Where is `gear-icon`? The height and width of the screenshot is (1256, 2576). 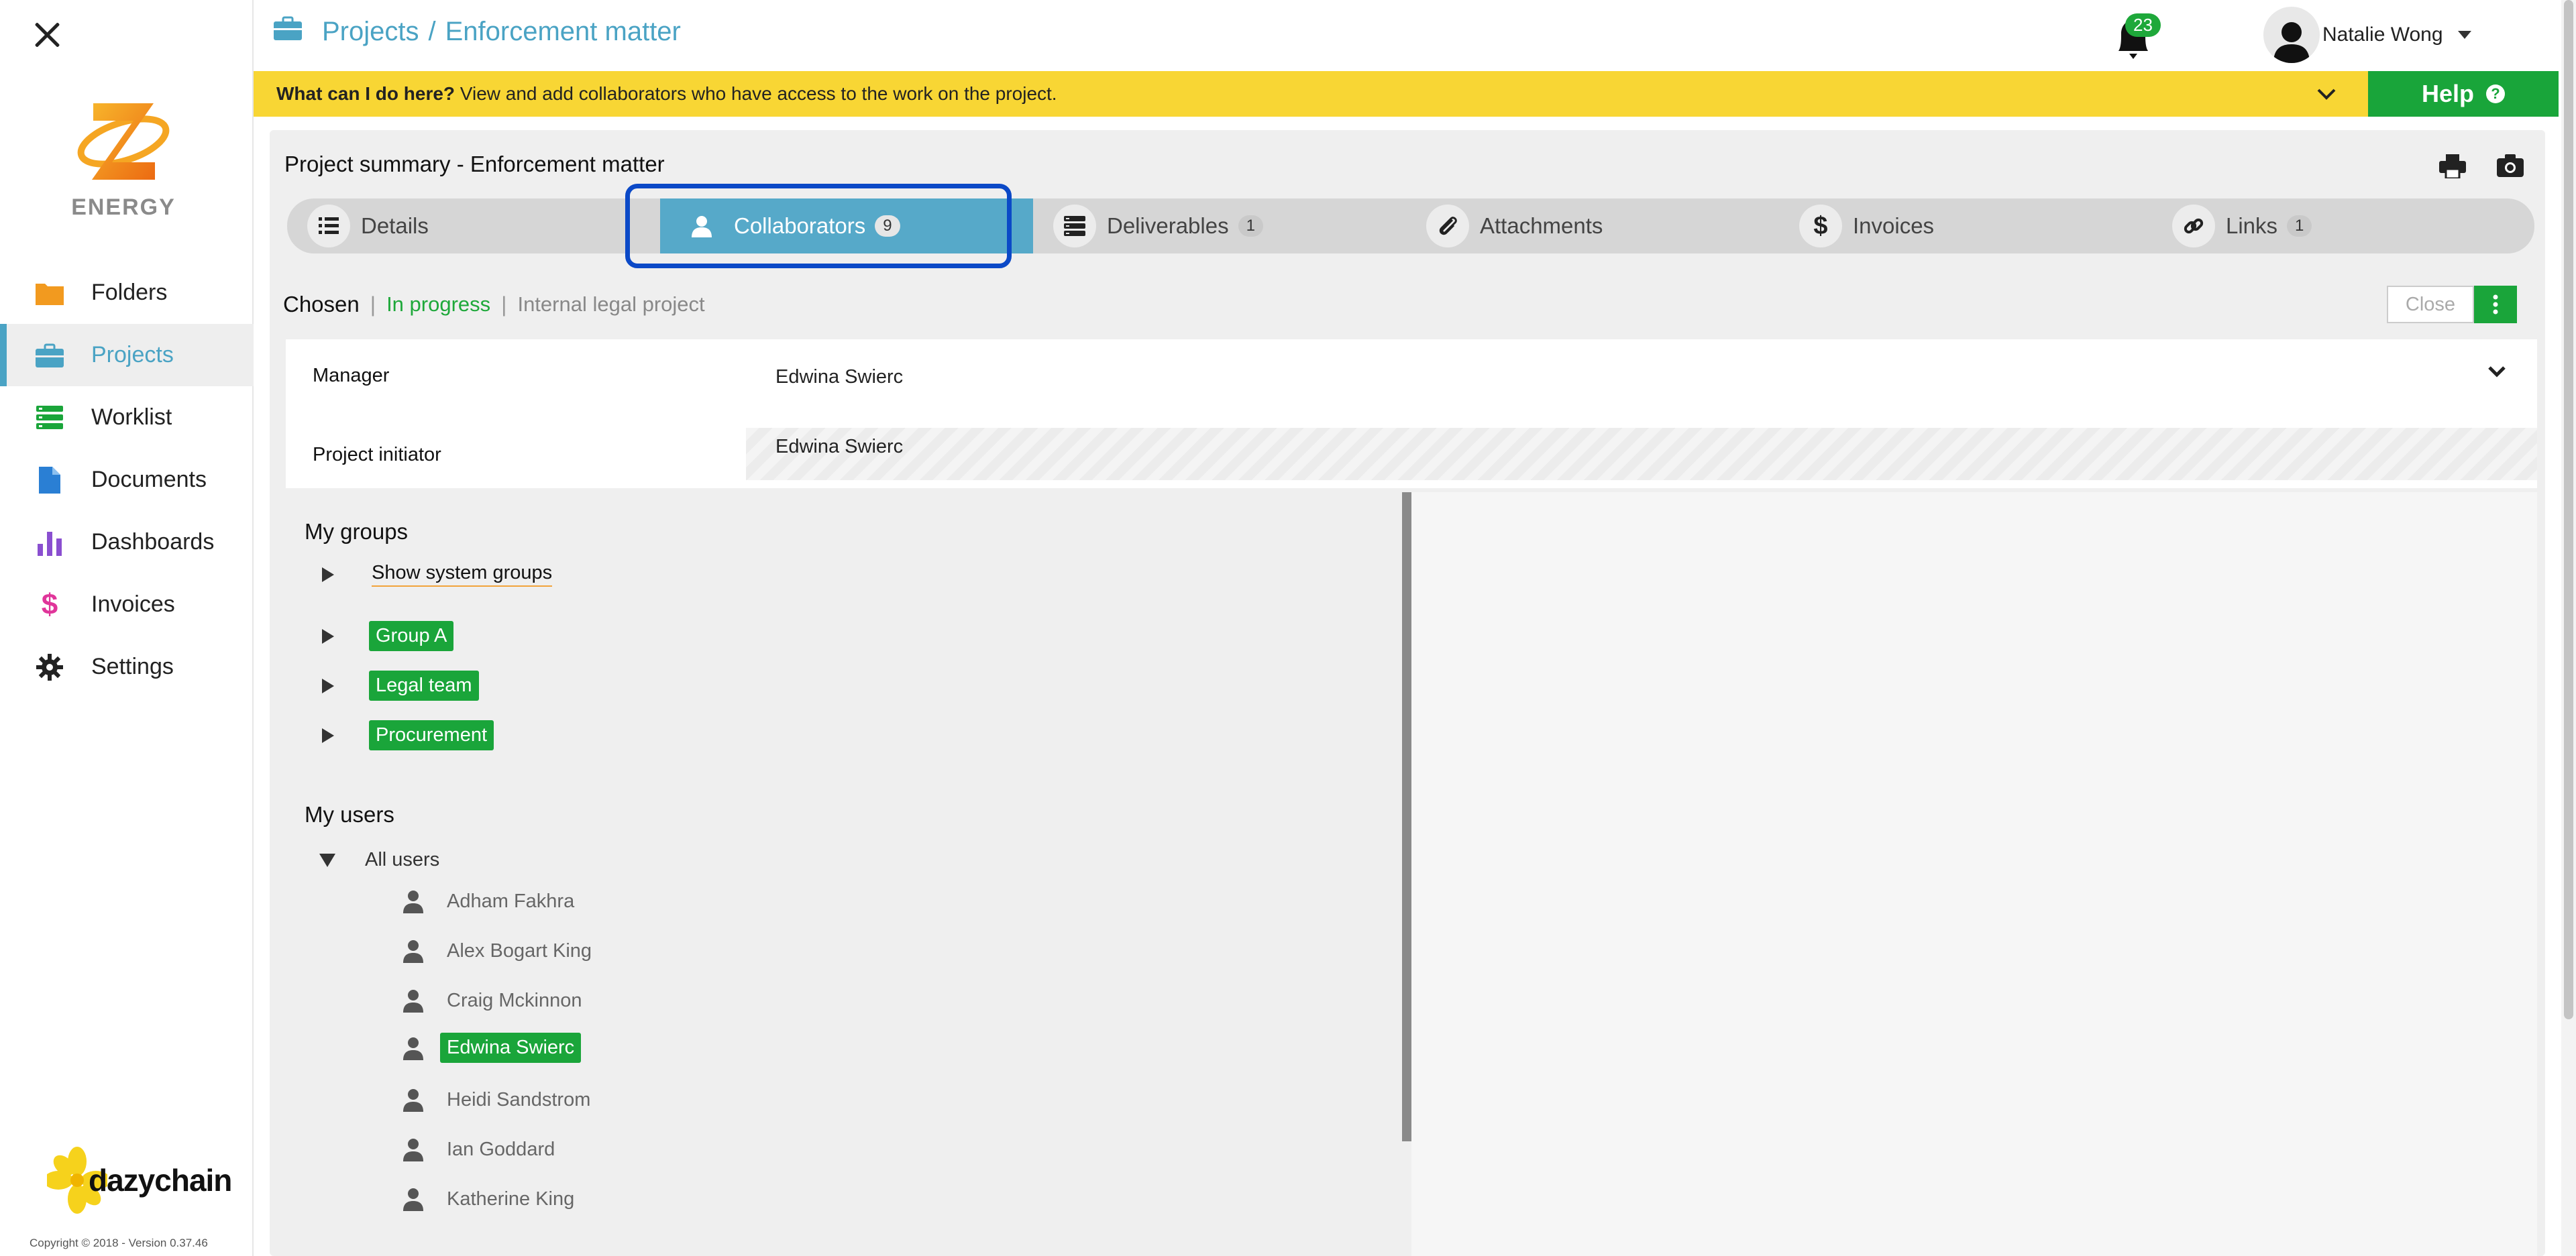 gear-icon is located at coordinates (49, 667).